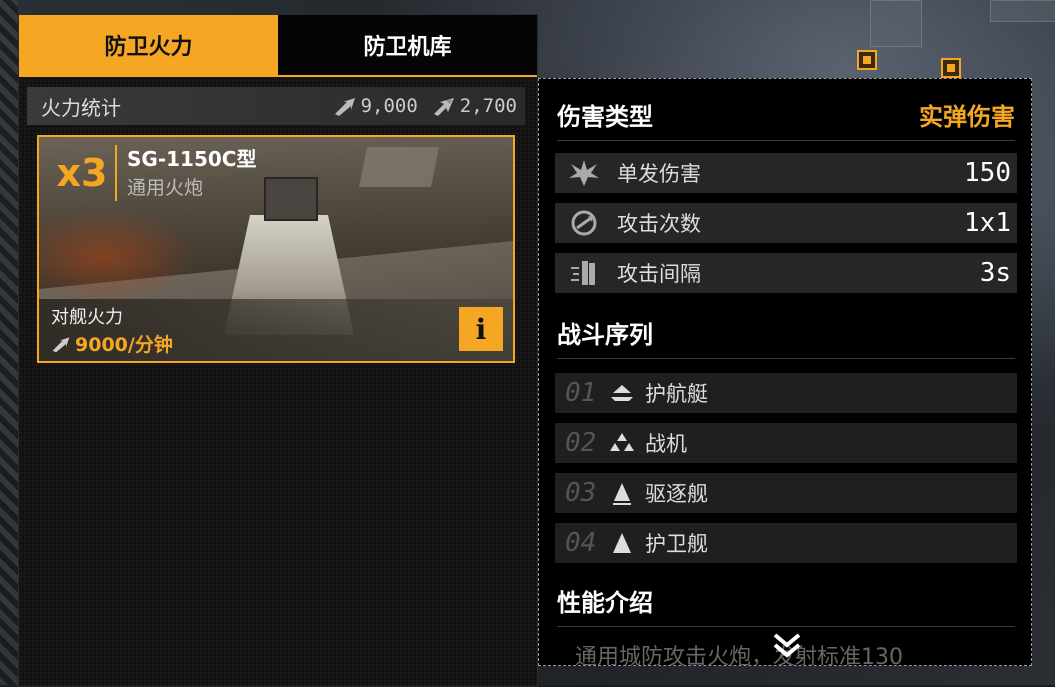  Describe the element at coordinates (739, 655) in the screenshot. I see `performance-text: 通用城防攻击火炮，发射标准130` at that location.